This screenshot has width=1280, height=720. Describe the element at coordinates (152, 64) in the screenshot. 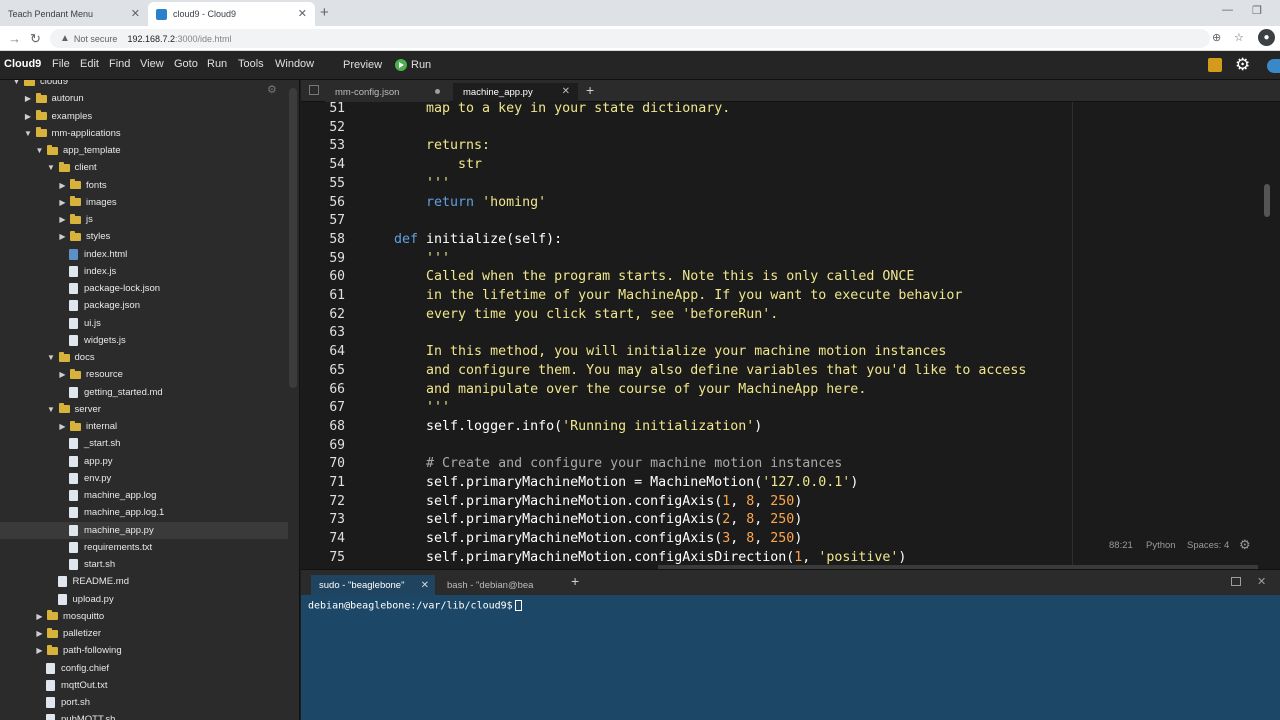

I see `menu-view: View` at that location.